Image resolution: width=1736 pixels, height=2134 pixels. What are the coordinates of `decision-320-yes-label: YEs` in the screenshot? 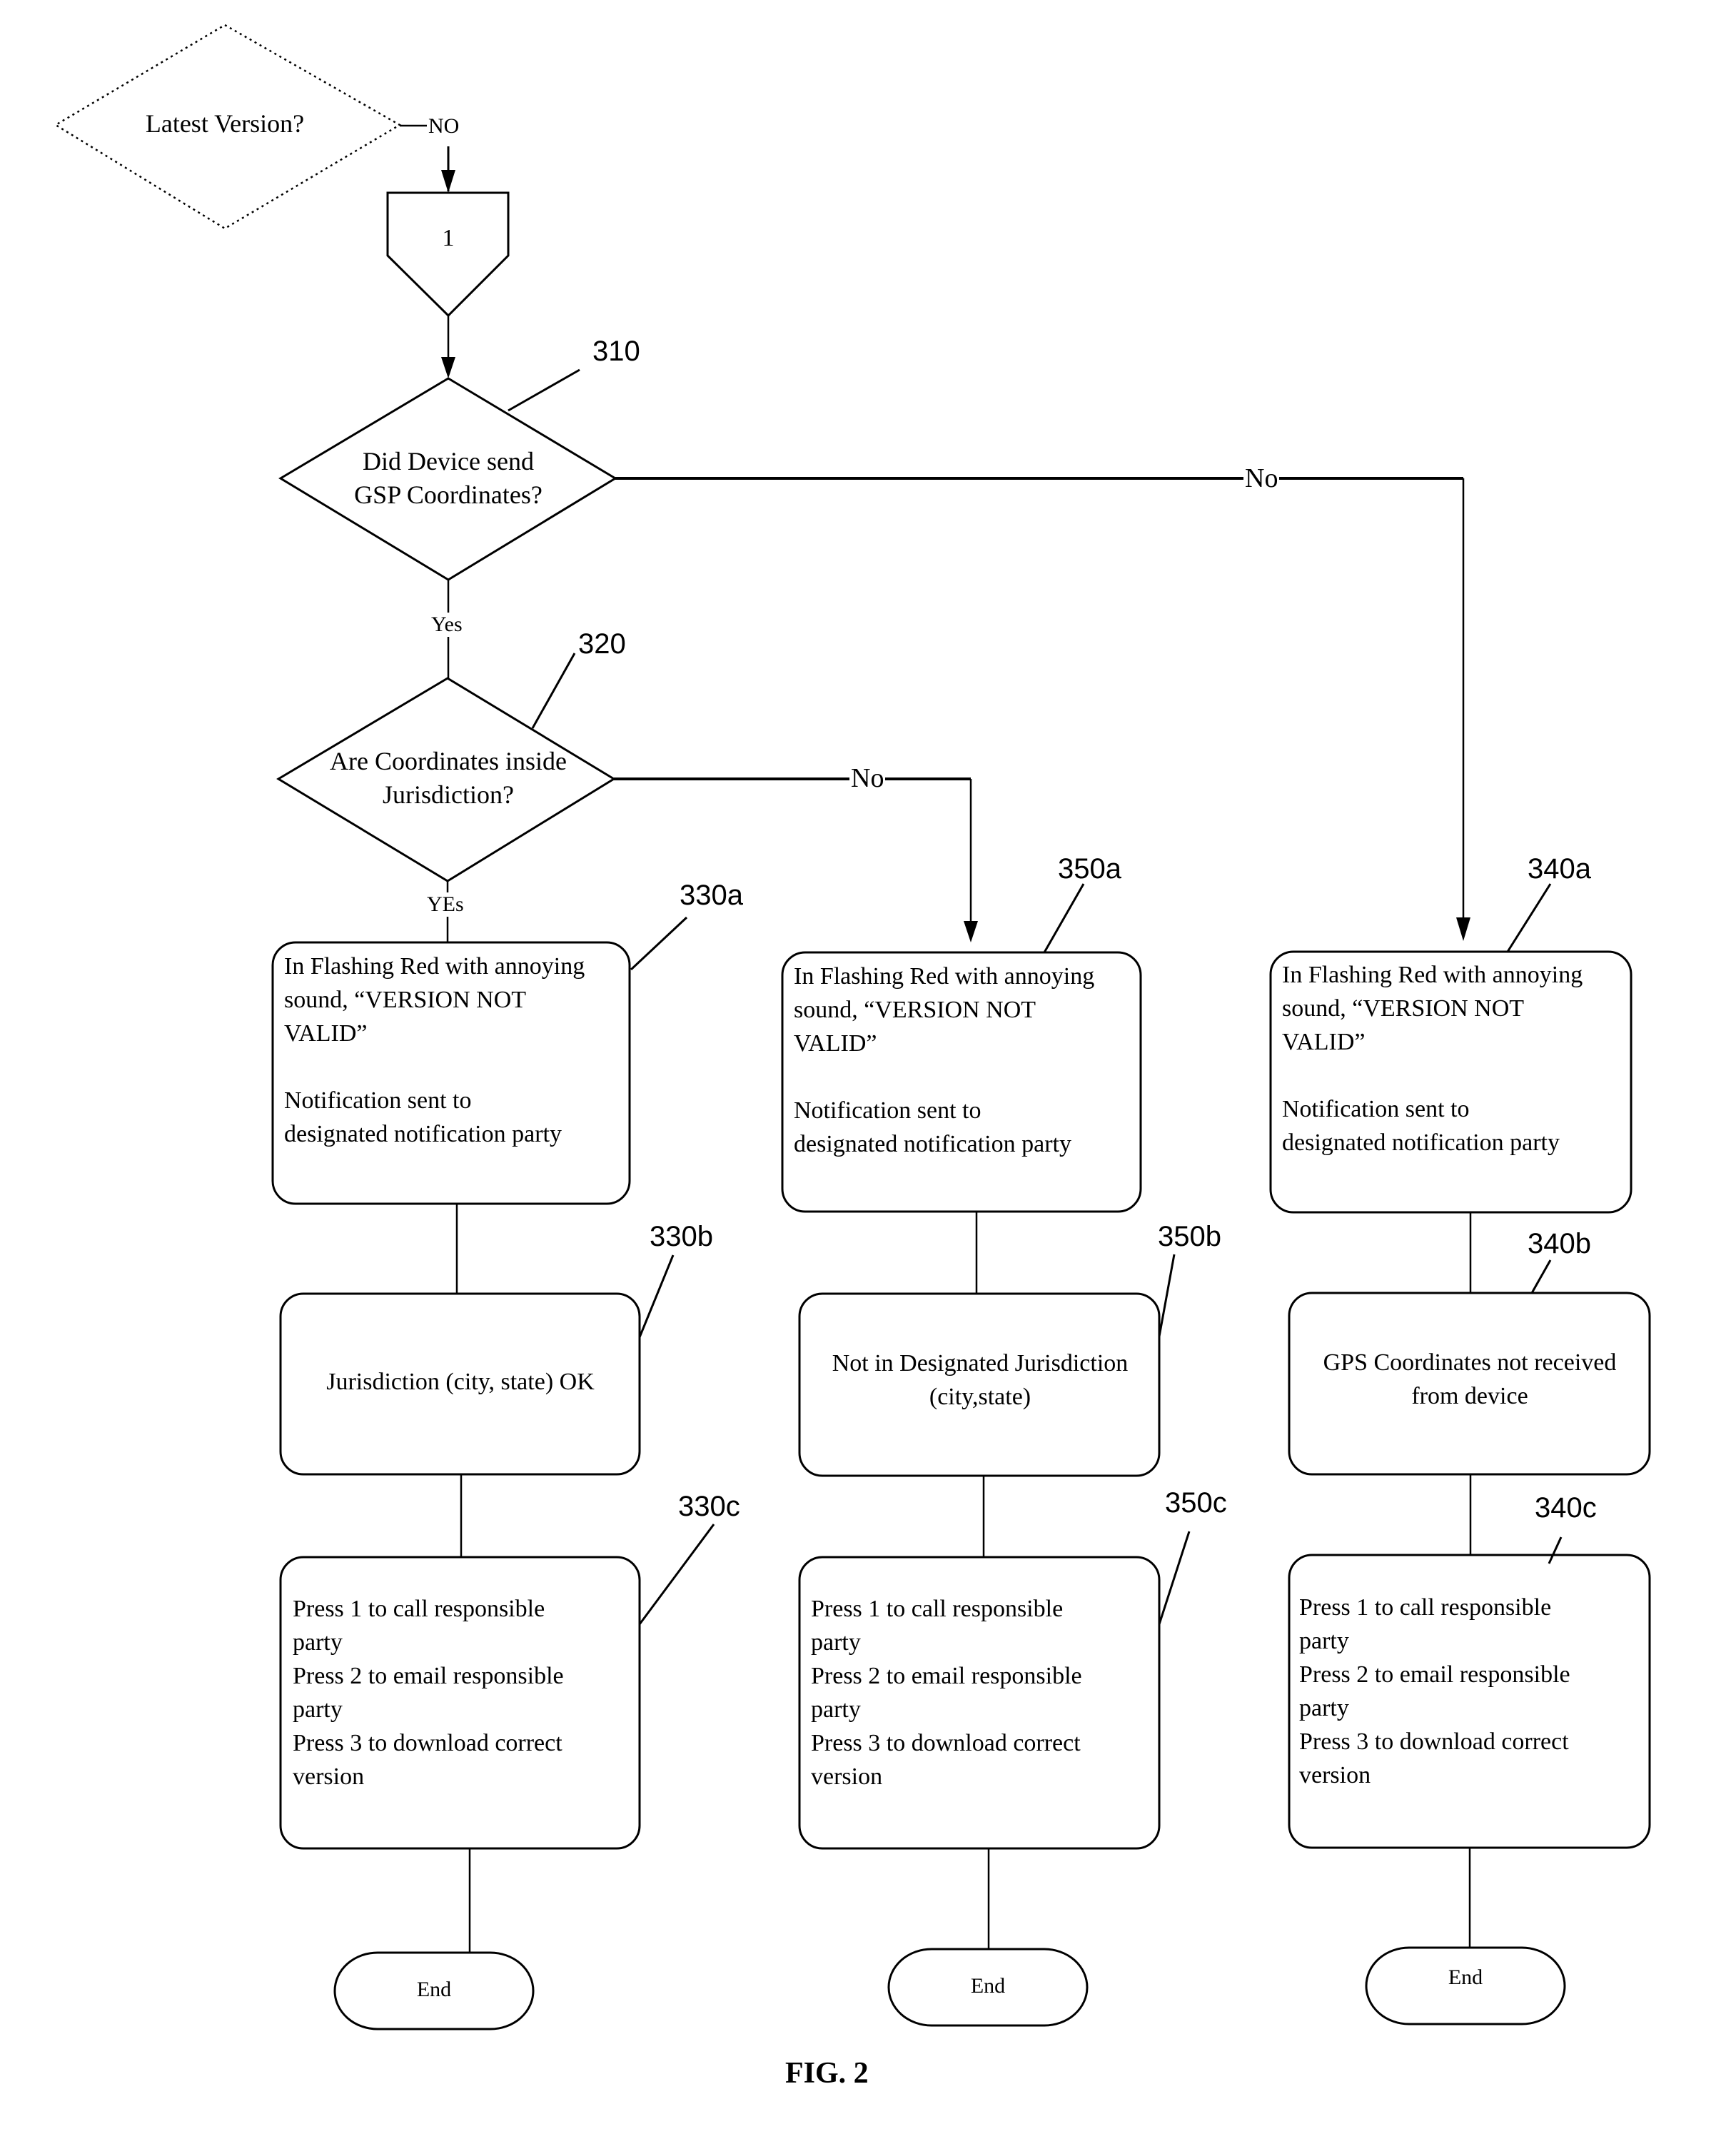 It's located at (445, 905).